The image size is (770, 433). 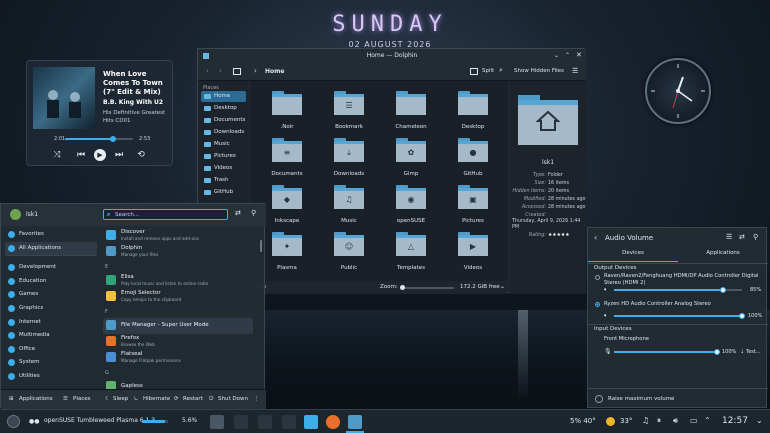 I want to click on category-multimedia: Multimedia, so click(x=51, y=335).